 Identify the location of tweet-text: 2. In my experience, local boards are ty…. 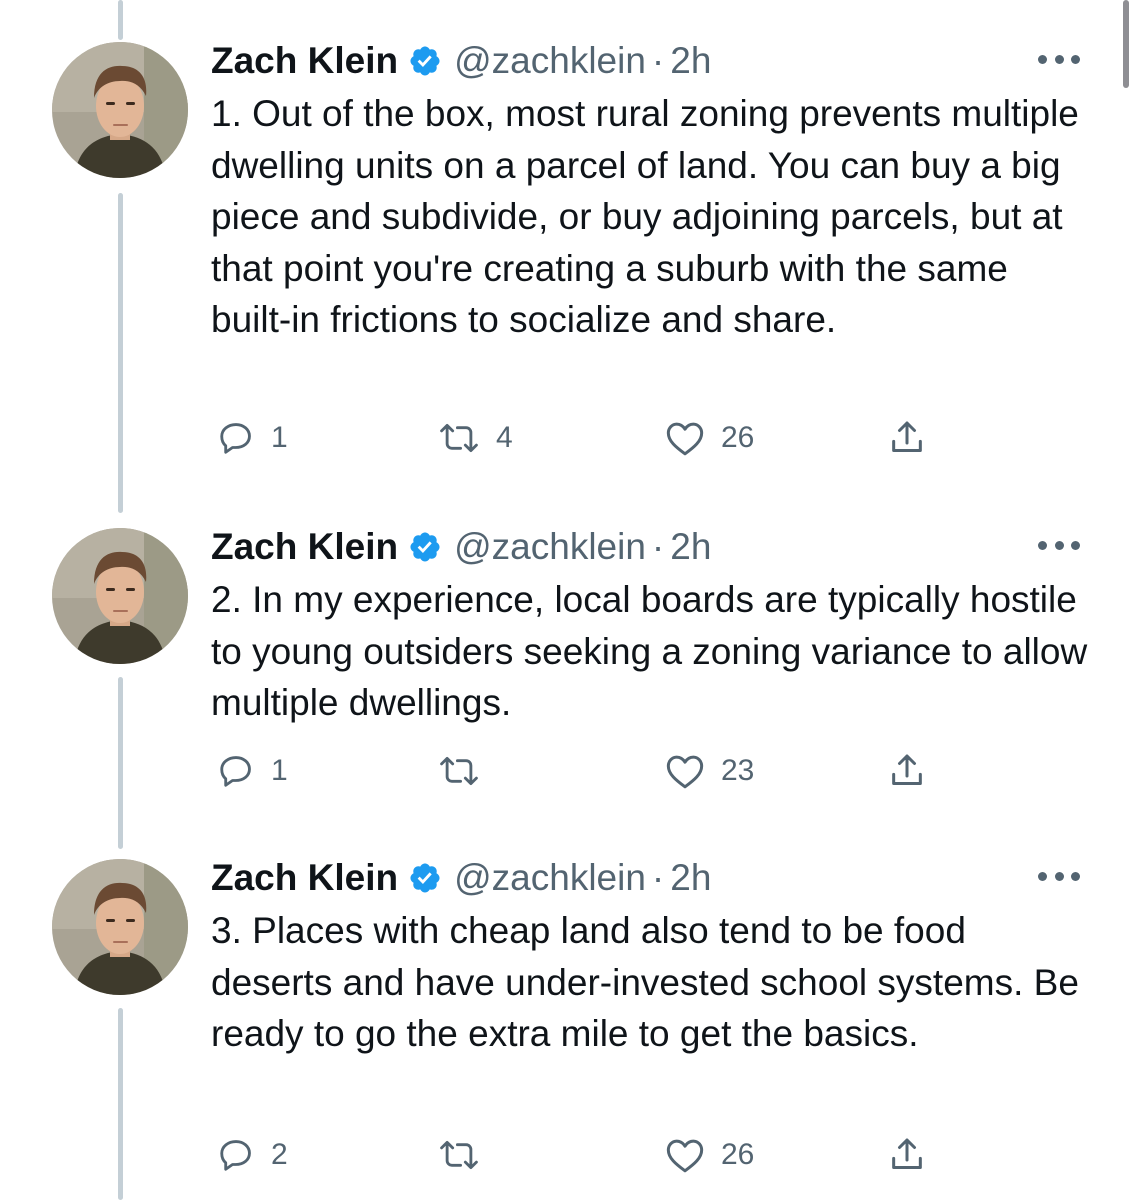
(649, 651).